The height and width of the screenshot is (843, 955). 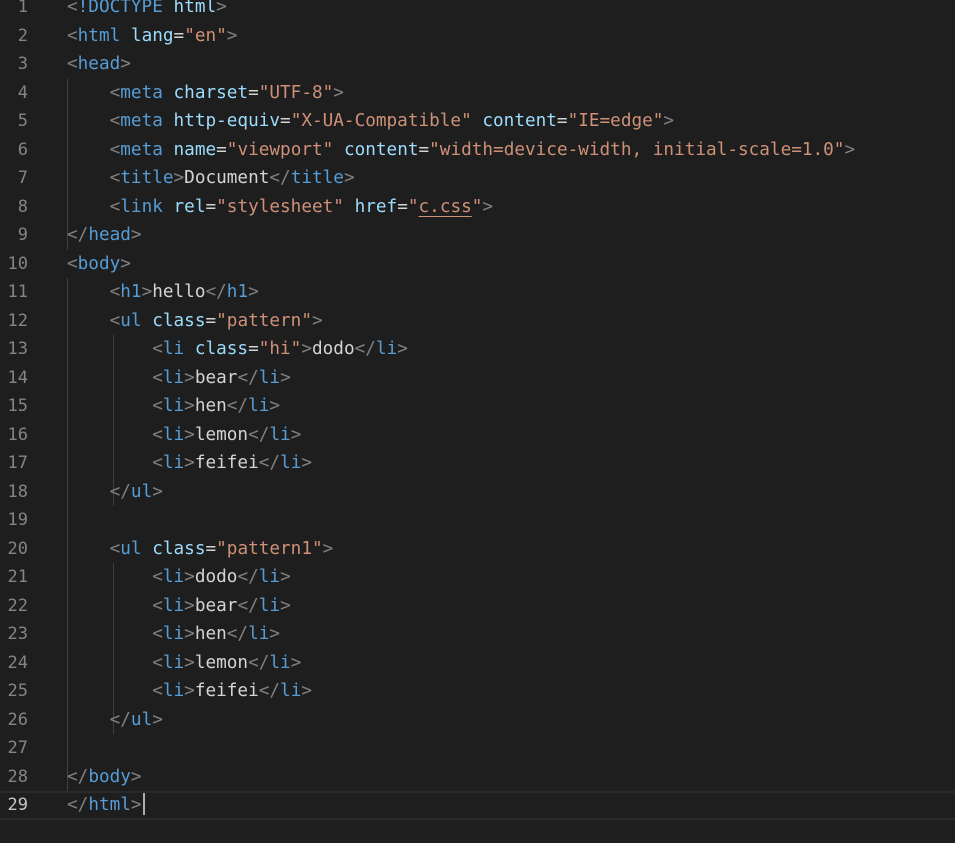 What do you see at coordinates (104, 777) in the screenshot?
I see `code-text: </body>` at bounding box center [104, 777].